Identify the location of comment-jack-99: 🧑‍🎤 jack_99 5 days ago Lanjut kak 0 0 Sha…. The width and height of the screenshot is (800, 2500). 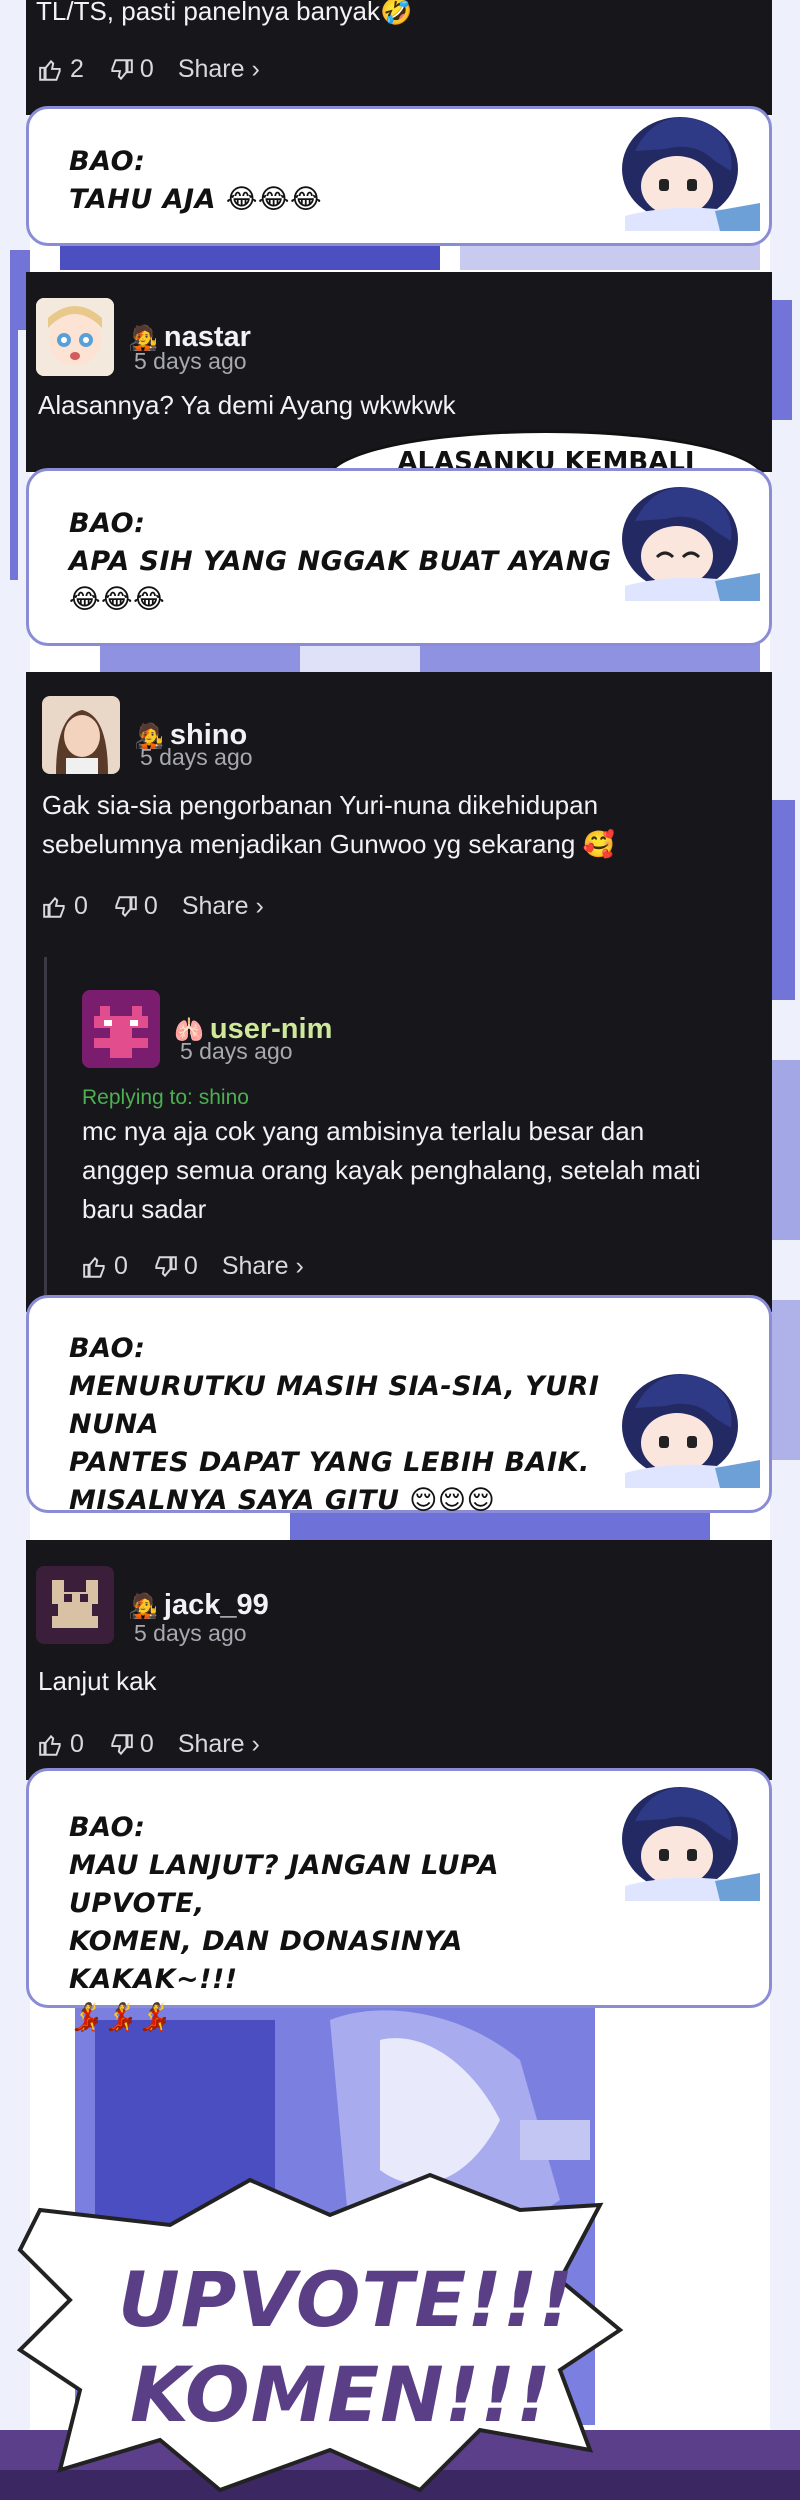
(399, 1660).